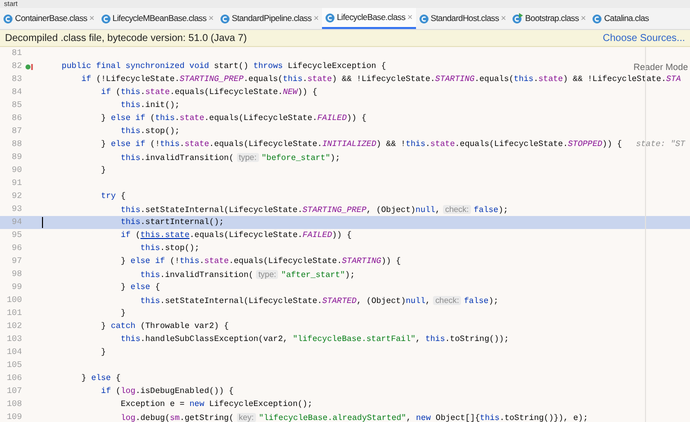  Describe the element at coordinates (14, 416) in the screenshot. I see `line-number: 109` at that location.